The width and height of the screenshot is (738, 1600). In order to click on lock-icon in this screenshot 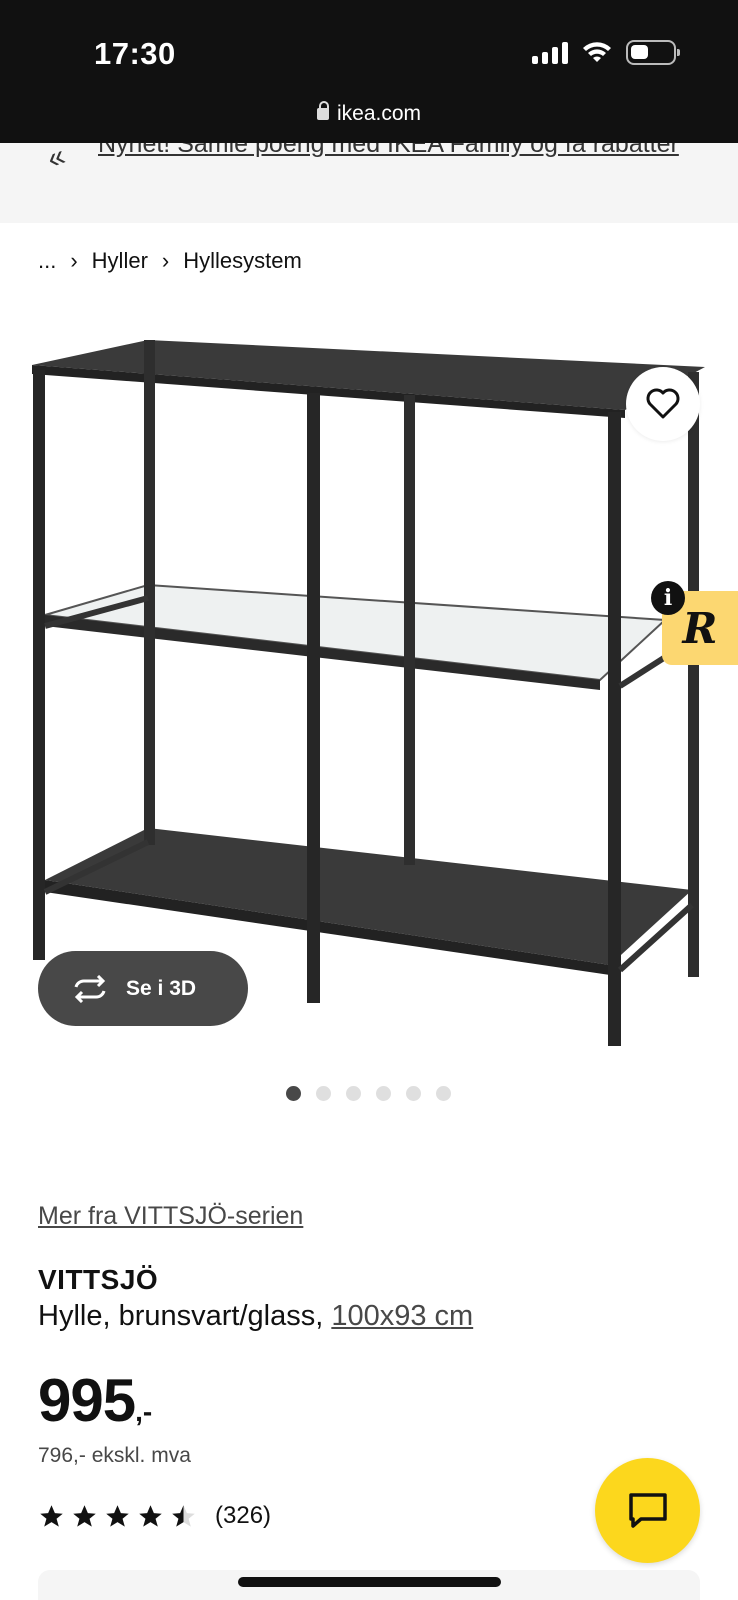, I will do `click(322, 110)`.